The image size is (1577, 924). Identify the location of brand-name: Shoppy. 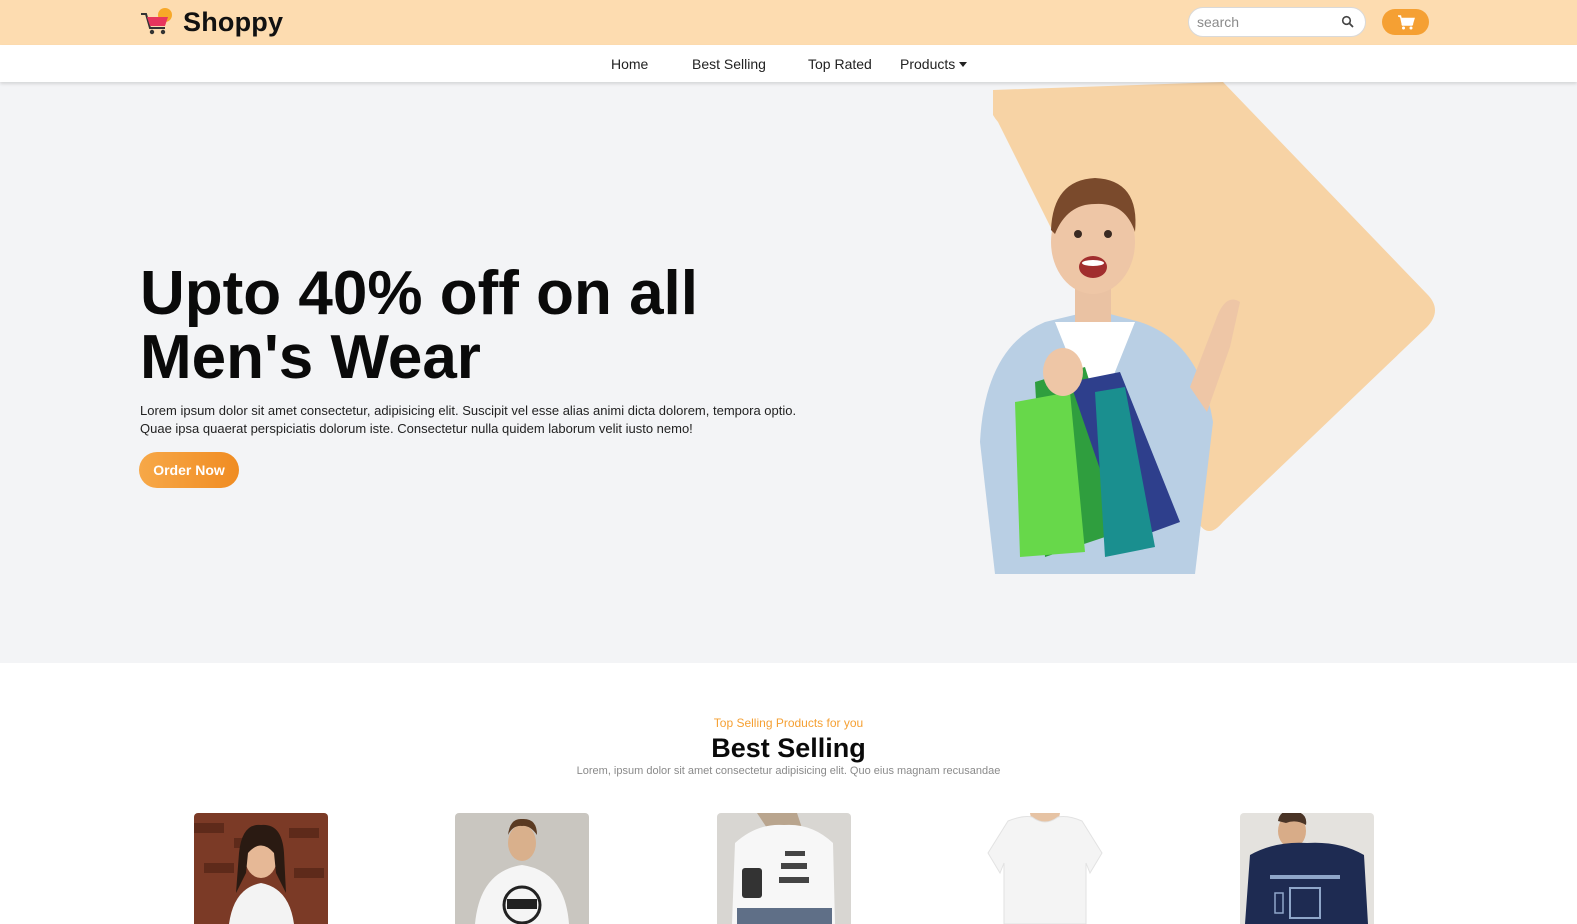
(233, 21).